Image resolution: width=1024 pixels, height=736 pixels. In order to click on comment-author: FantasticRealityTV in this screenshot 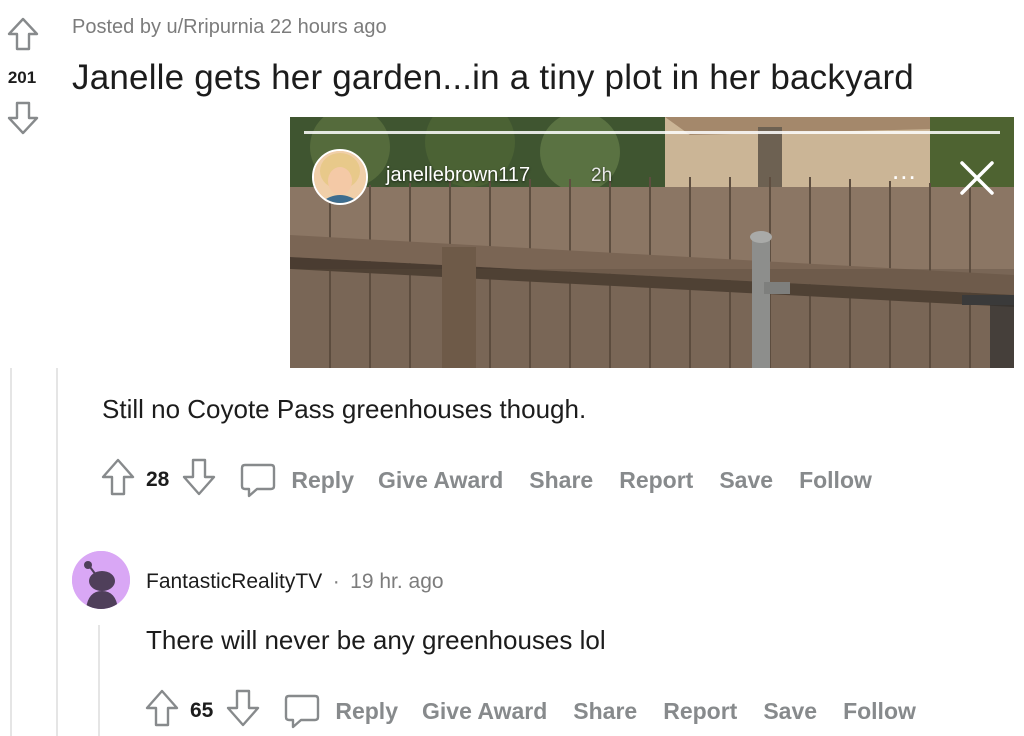, I will do `click(234, 581)`.